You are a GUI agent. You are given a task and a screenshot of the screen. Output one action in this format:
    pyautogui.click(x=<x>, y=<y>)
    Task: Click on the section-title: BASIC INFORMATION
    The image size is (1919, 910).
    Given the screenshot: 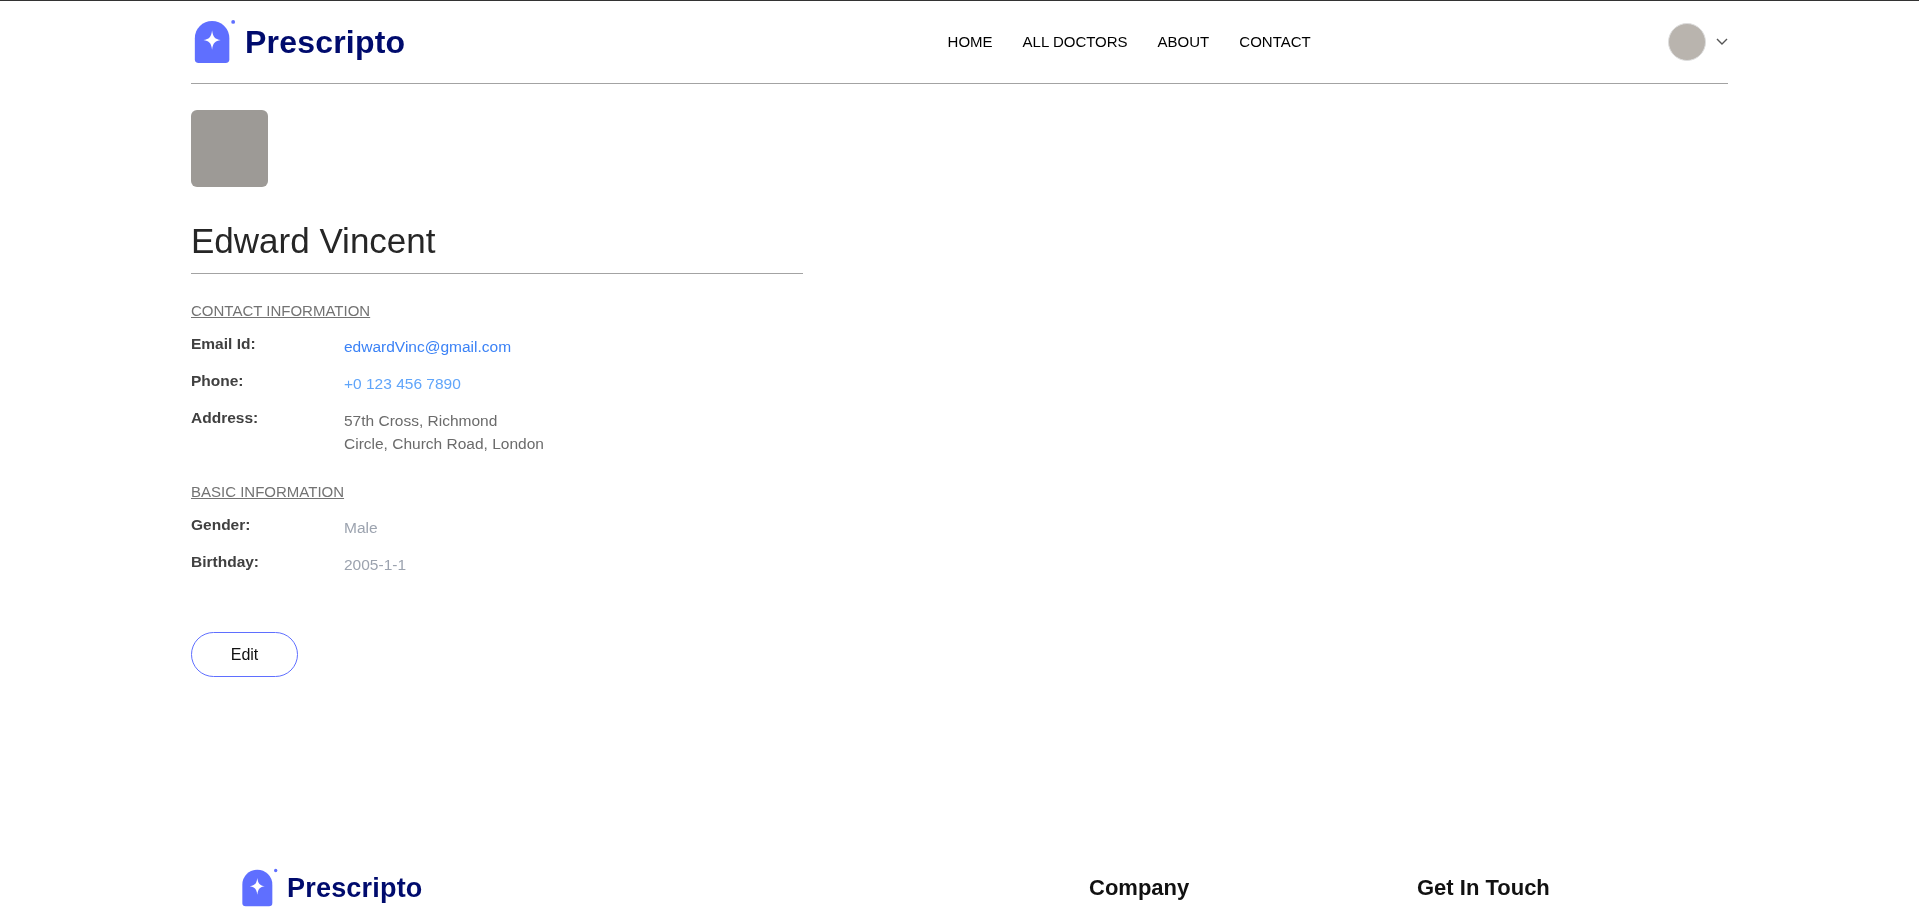 What is the action you would take?
    pyautogui.click(x=268, y=491)
    